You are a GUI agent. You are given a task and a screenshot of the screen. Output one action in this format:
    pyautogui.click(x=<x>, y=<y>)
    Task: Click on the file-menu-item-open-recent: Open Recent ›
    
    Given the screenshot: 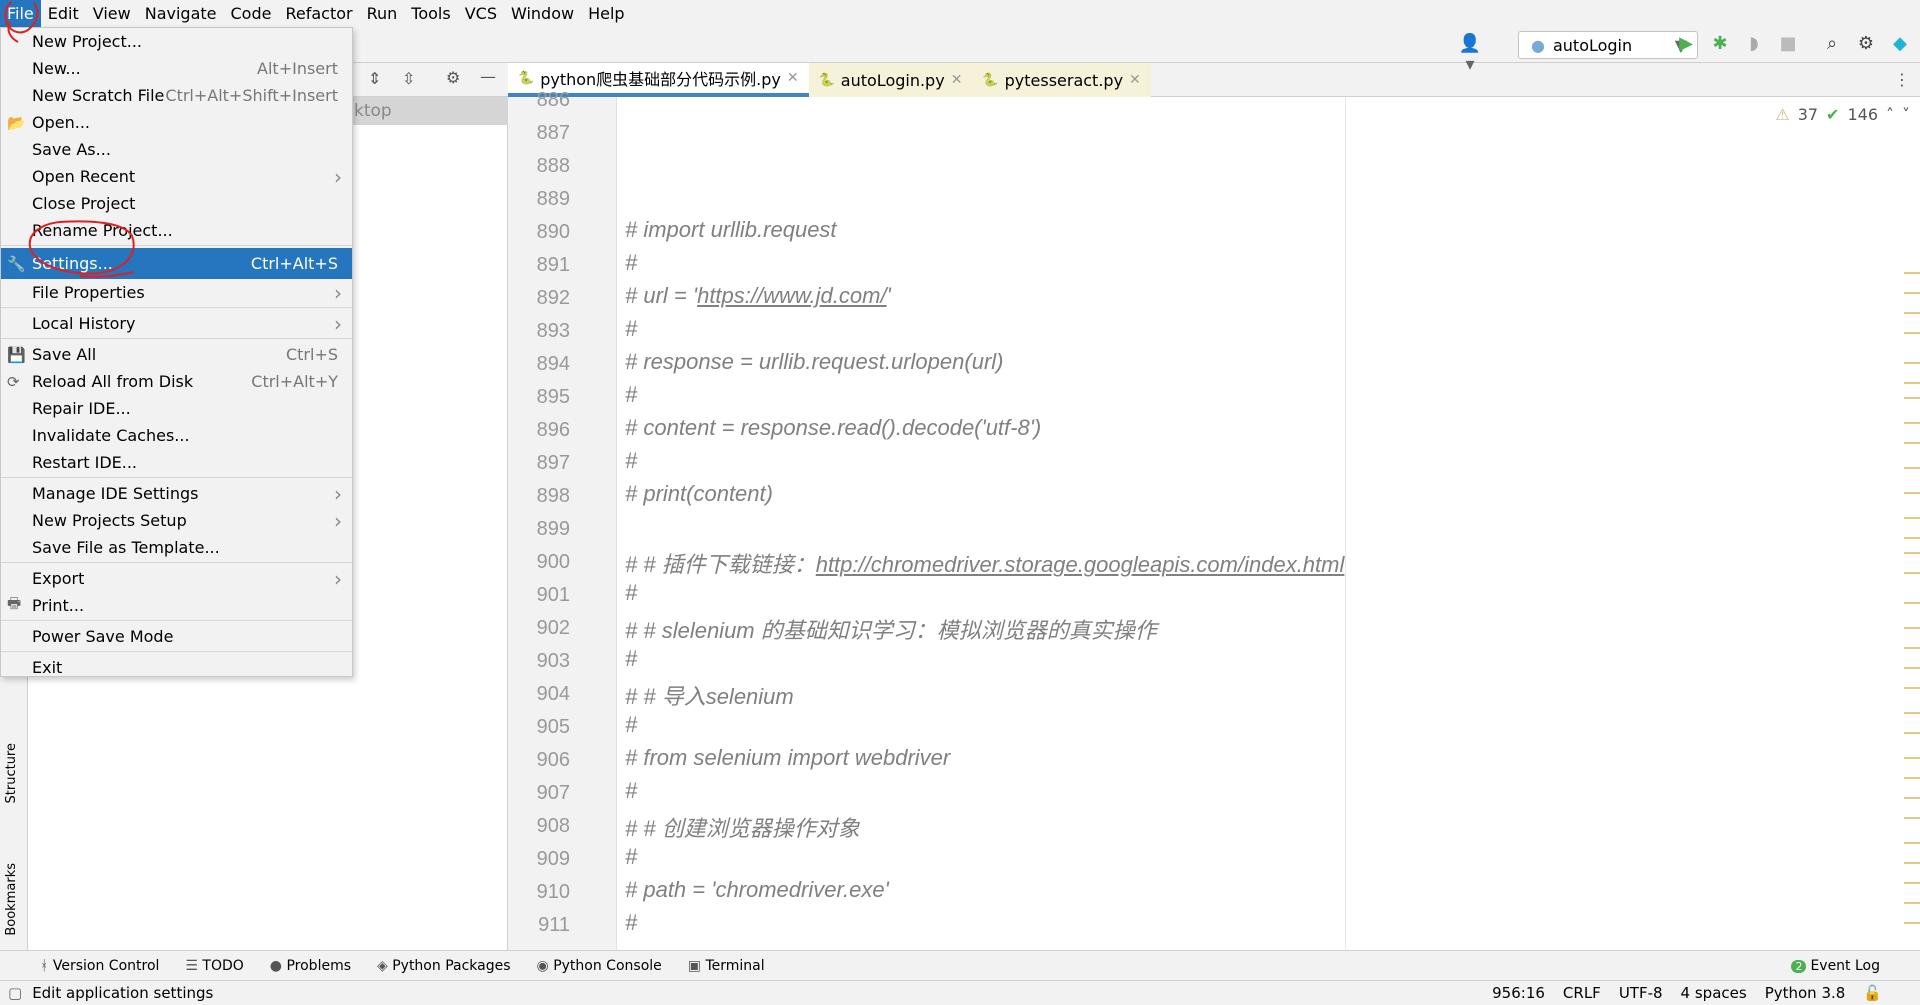 What is the action you would take?
    pyautogui.click(x=176, y=176)
    